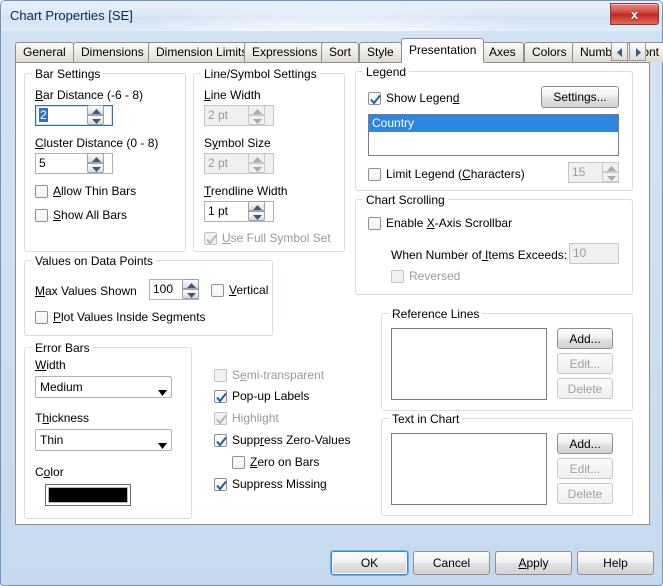 Image resolution: width=663 pixels, height=586 pixels. I want to click on tab-sort: Sort, so click(340, 52).